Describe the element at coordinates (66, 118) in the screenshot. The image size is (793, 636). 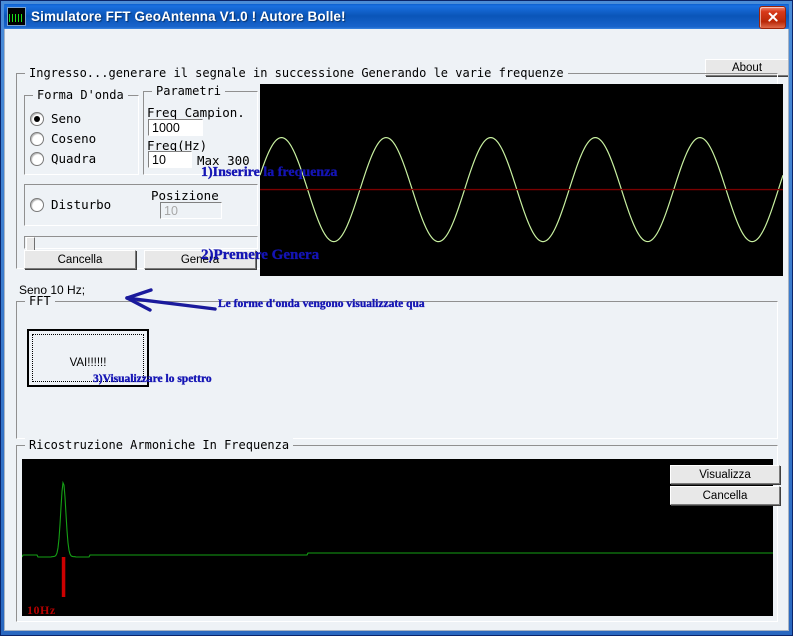
I see `radio-seno-label: Seno` at that location.